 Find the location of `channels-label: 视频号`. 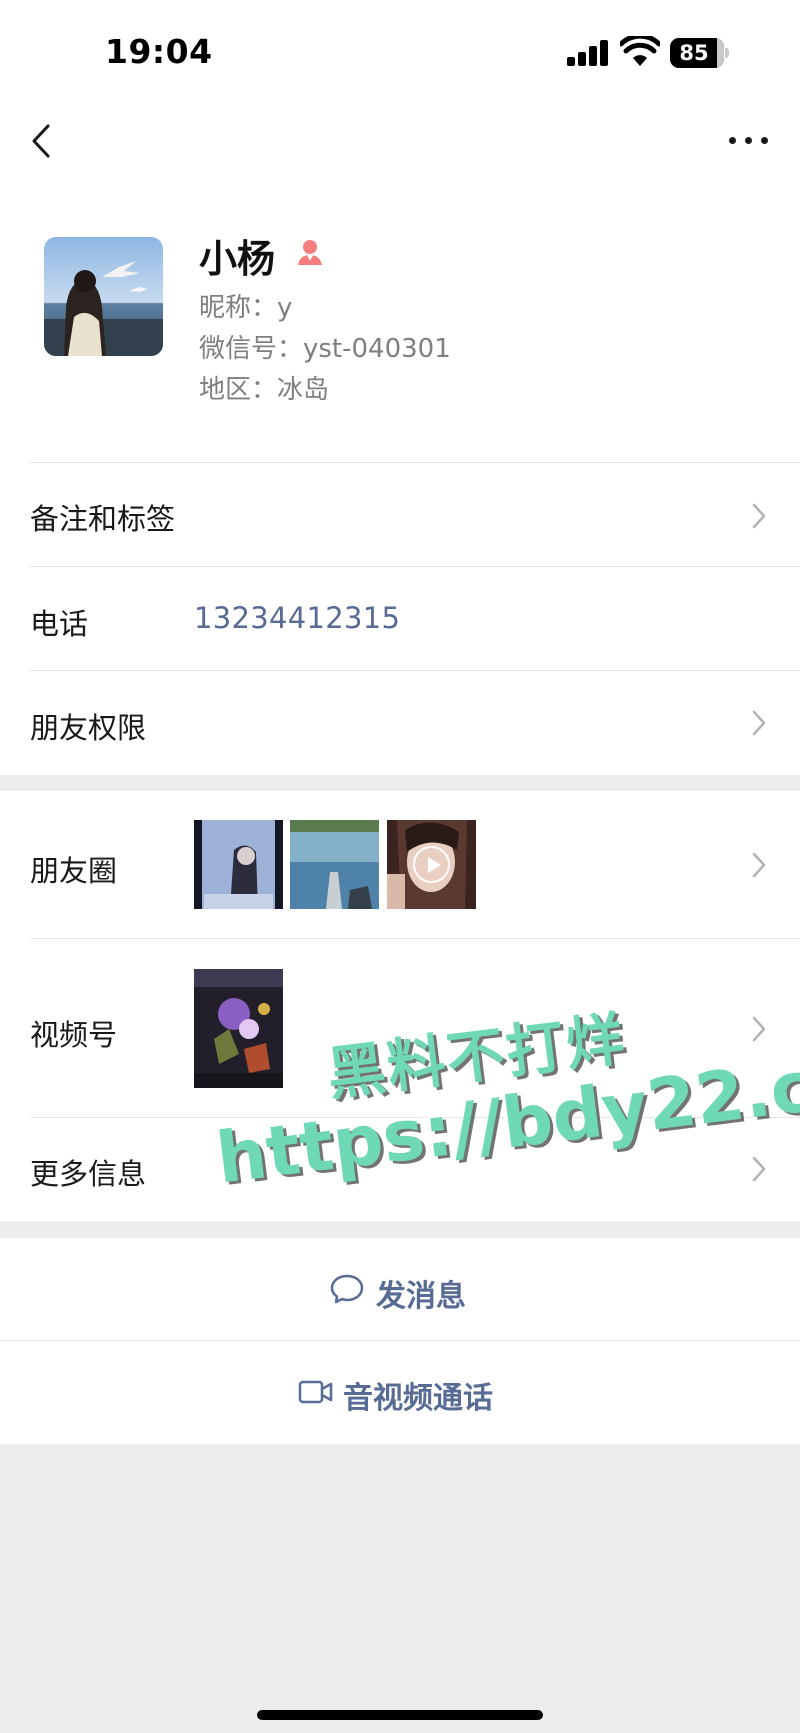

channels-label: 视频号 is located at coordinates (73, 1033).